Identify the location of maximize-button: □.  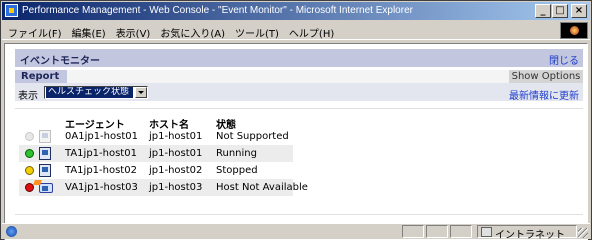
(560, 11).